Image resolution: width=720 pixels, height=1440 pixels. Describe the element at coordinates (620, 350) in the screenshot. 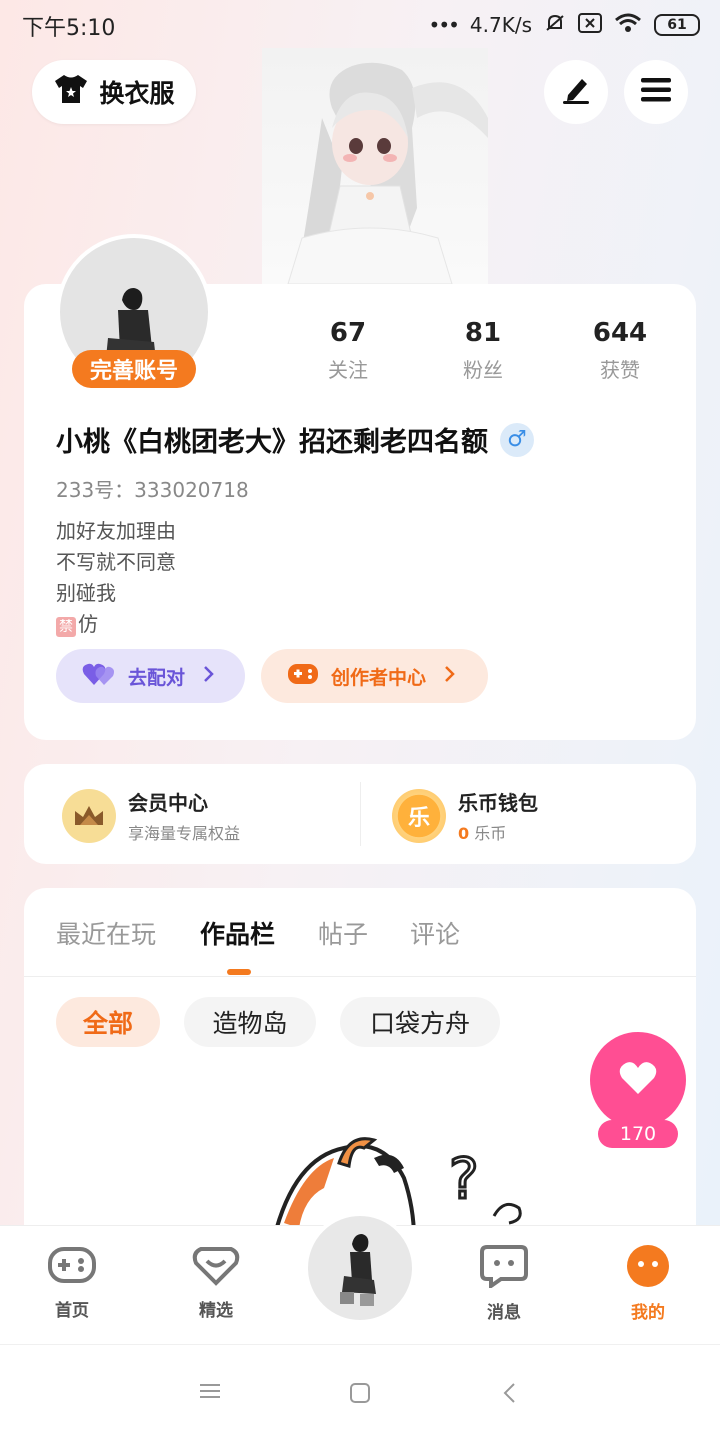

I see `stat-likes: 644 获赞` at that location.